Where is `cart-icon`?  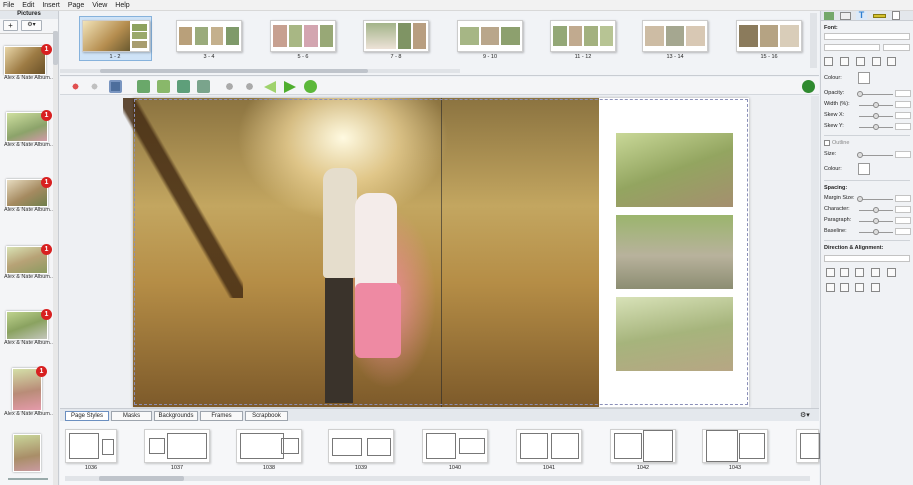
cart-icon is located at coordinates (808, 86).